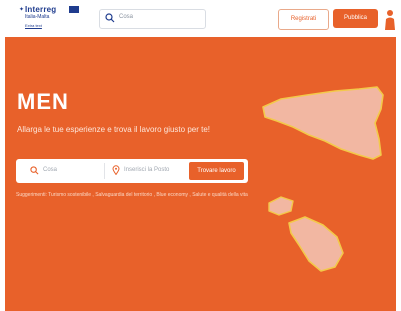 Image resolution: width=401 pixels, height=311 pixels. Describe the element at coordinates (303, 19) in the screenshot. I see `register-button: Registrati` at that location.